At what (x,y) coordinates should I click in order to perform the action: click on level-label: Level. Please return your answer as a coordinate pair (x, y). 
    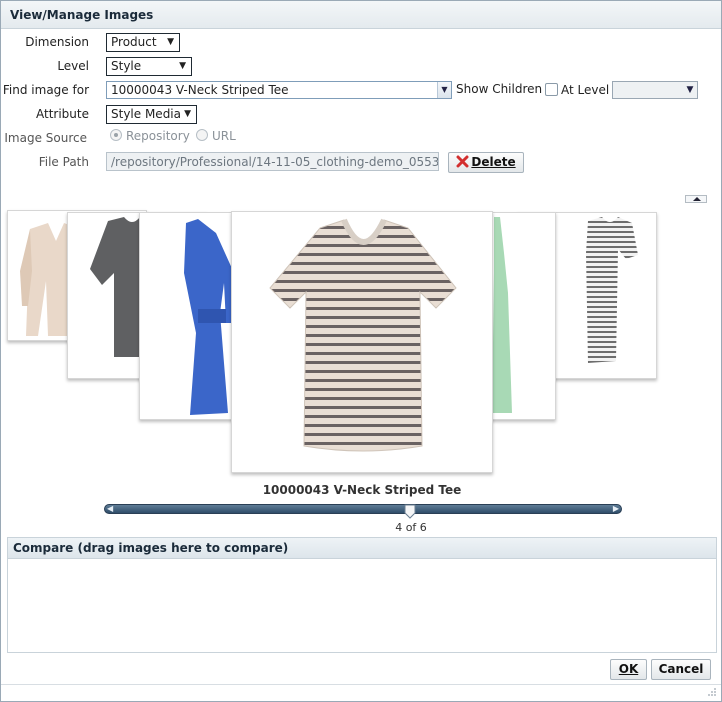
    Looking at the image, I should click on (73, 66).